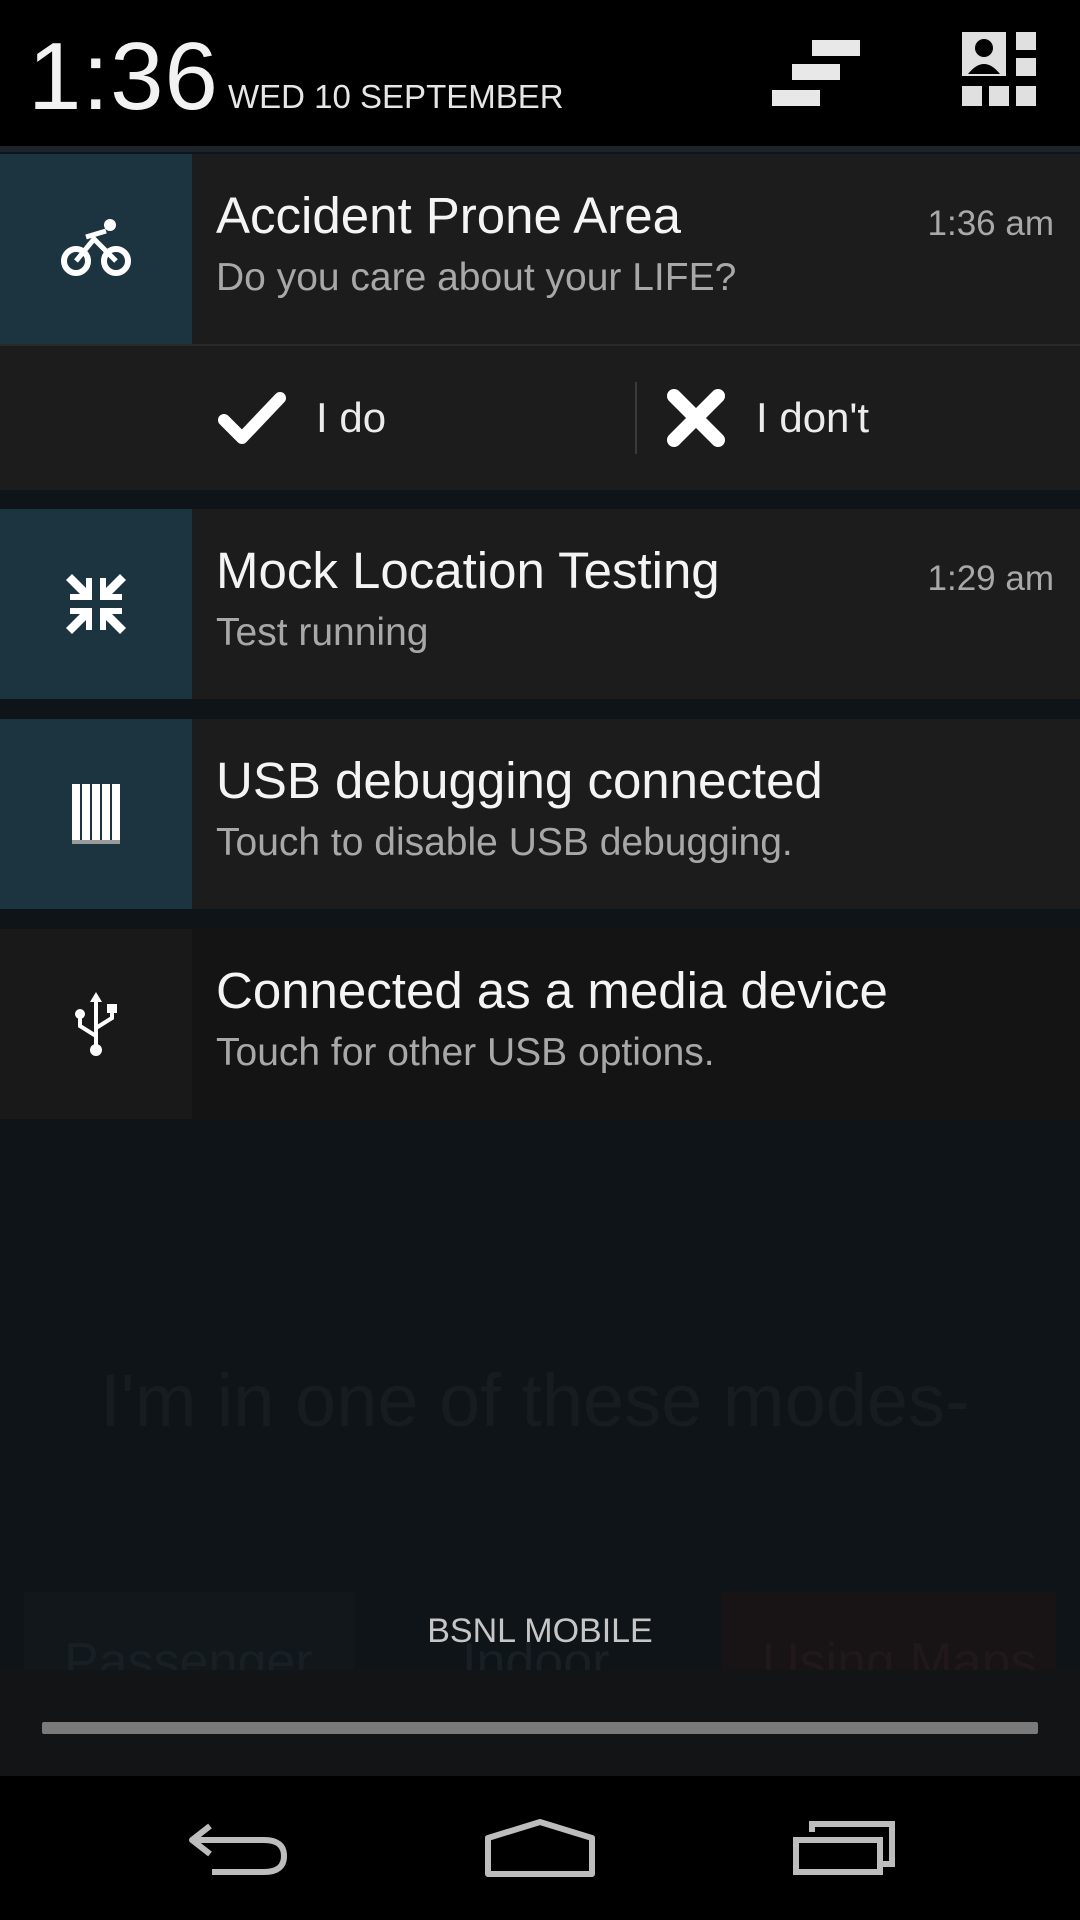  What do you see at coordinates (540, 149) in the screenshot?
I see `header-divider` at bounding box center [540, 149].